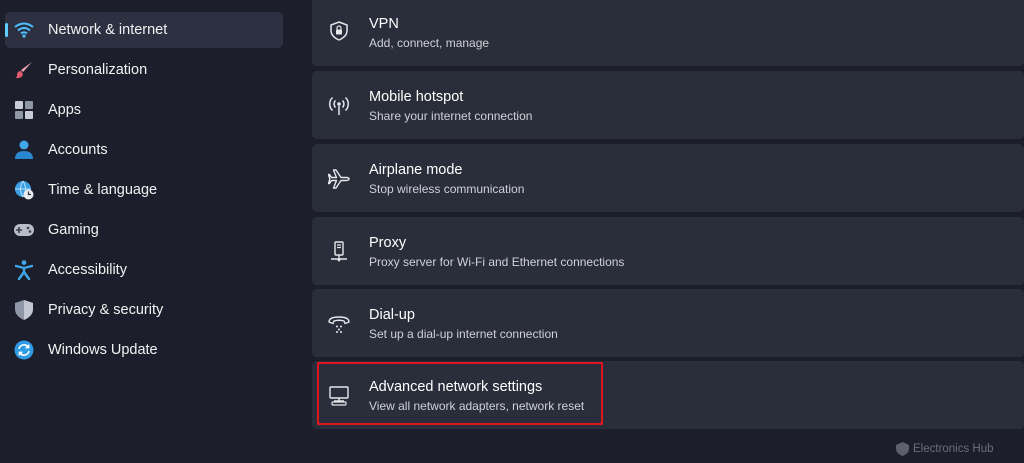 This screenshot has height=463, width=1024. Describe the element at coordinates (339, 31) in the screenshot. I see `vpn-shield-icon` at that location.